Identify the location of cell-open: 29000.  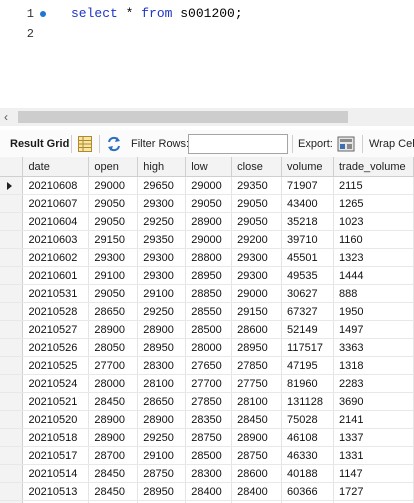
(113, 185).